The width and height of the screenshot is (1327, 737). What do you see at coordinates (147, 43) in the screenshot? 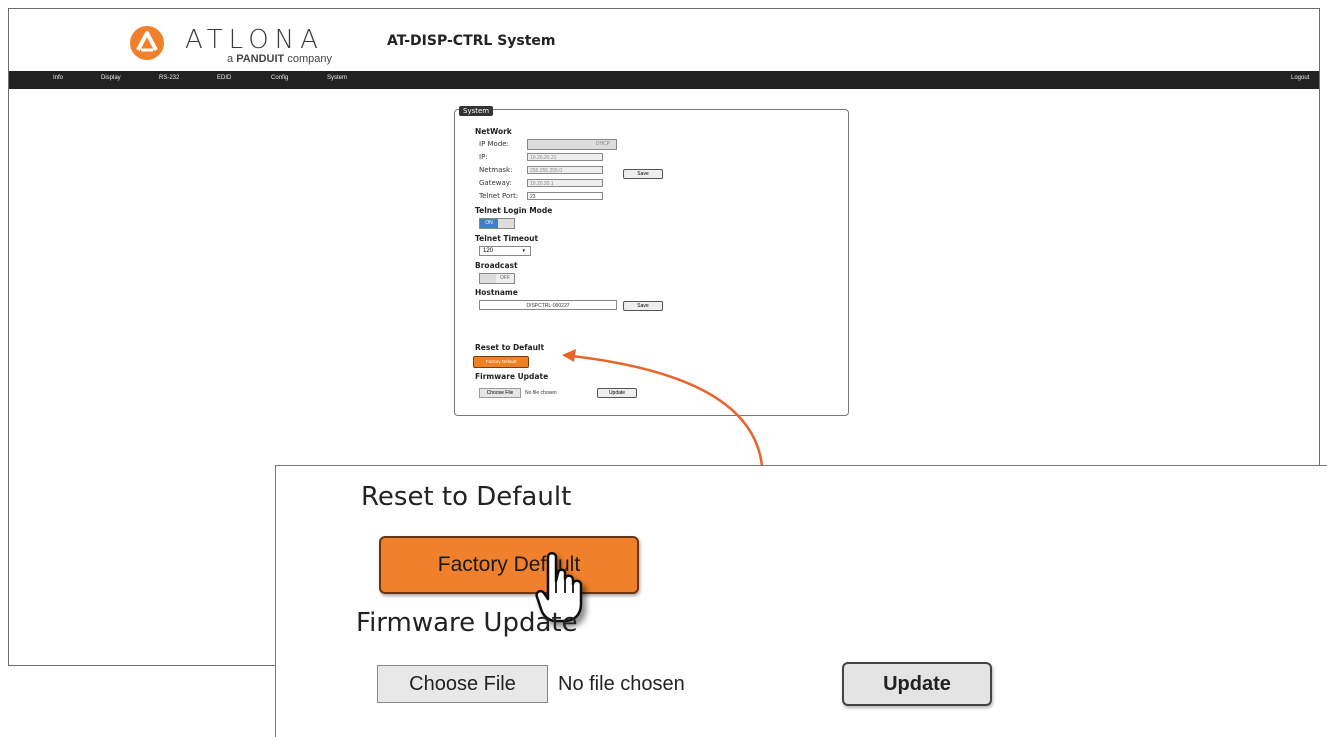
I see `atlona-logo-icon` at bounding box center [147, 43].